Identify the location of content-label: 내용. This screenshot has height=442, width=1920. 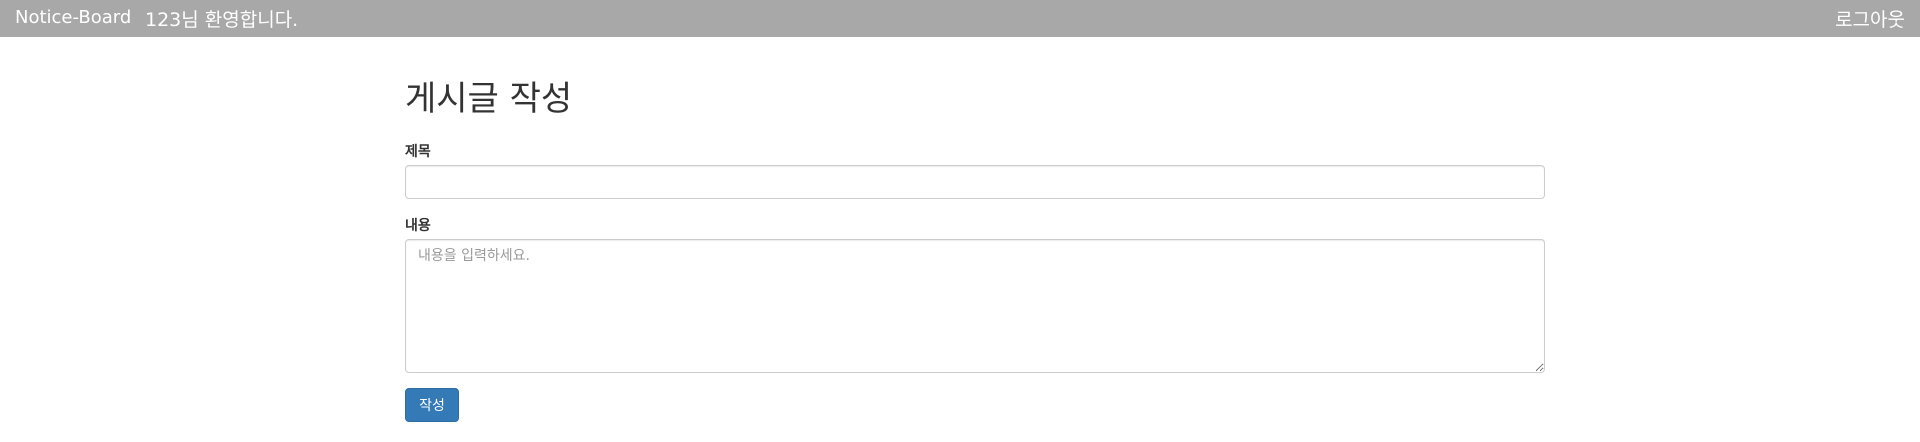
(418, 226).